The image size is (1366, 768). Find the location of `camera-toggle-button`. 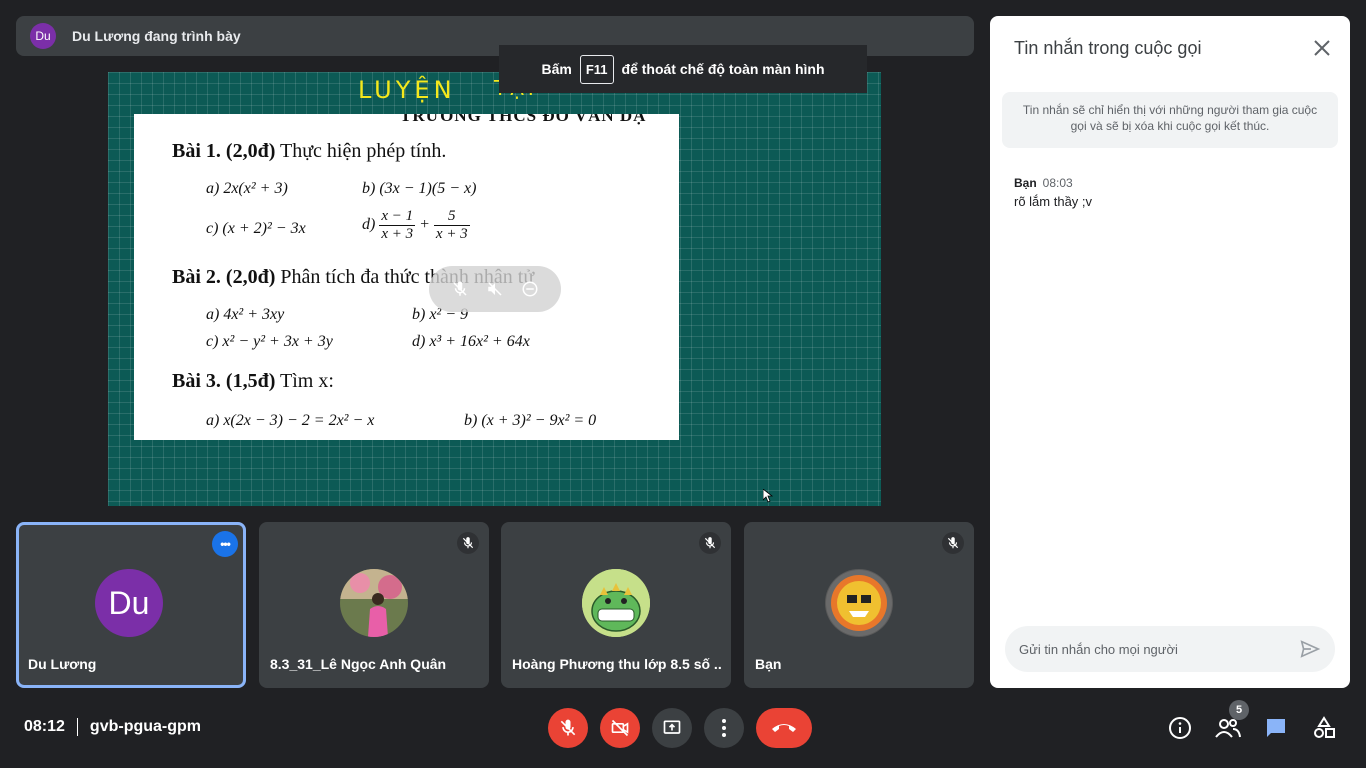

camera-toggle-button is located at coordinates (620, 728).